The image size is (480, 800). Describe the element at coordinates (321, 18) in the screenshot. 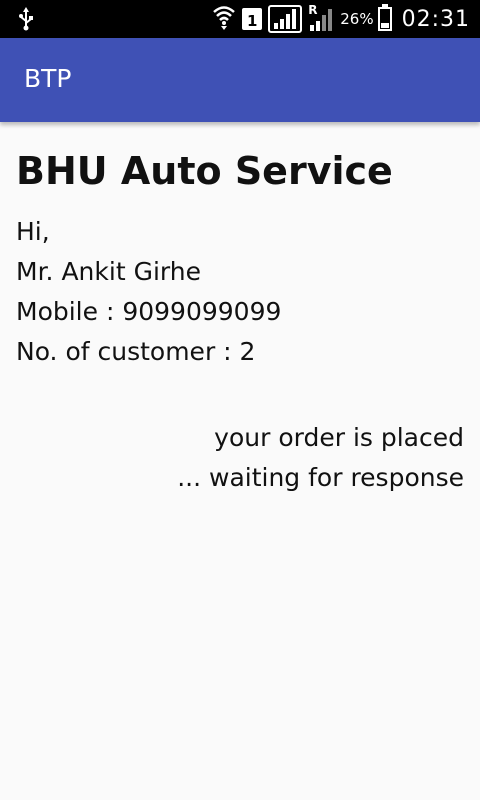

I see `roaming-signal-icon: R` at that location.